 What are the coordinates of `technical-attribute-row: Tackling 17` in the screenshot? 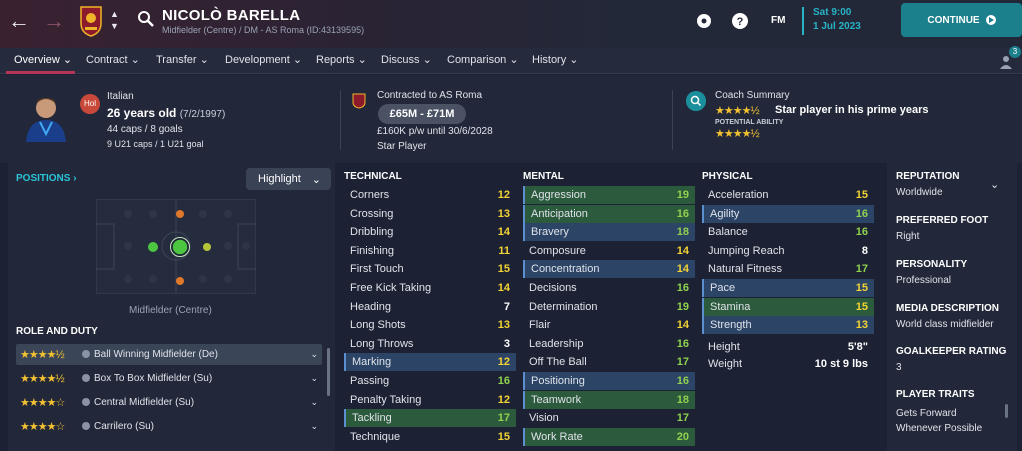 It's located at (430, 418).